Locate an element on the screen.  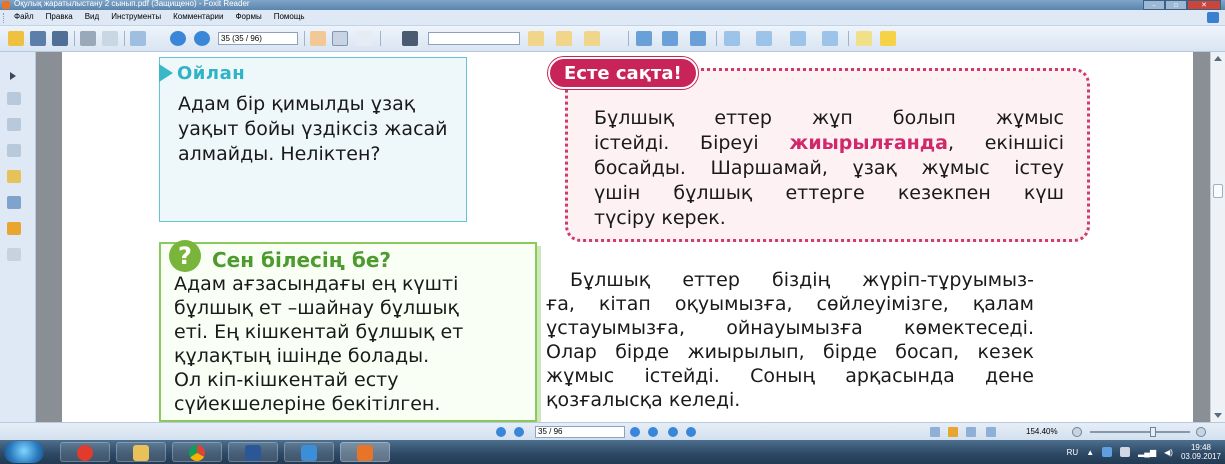
maximize-button: ▫ is located at coordinates (1176, 5).